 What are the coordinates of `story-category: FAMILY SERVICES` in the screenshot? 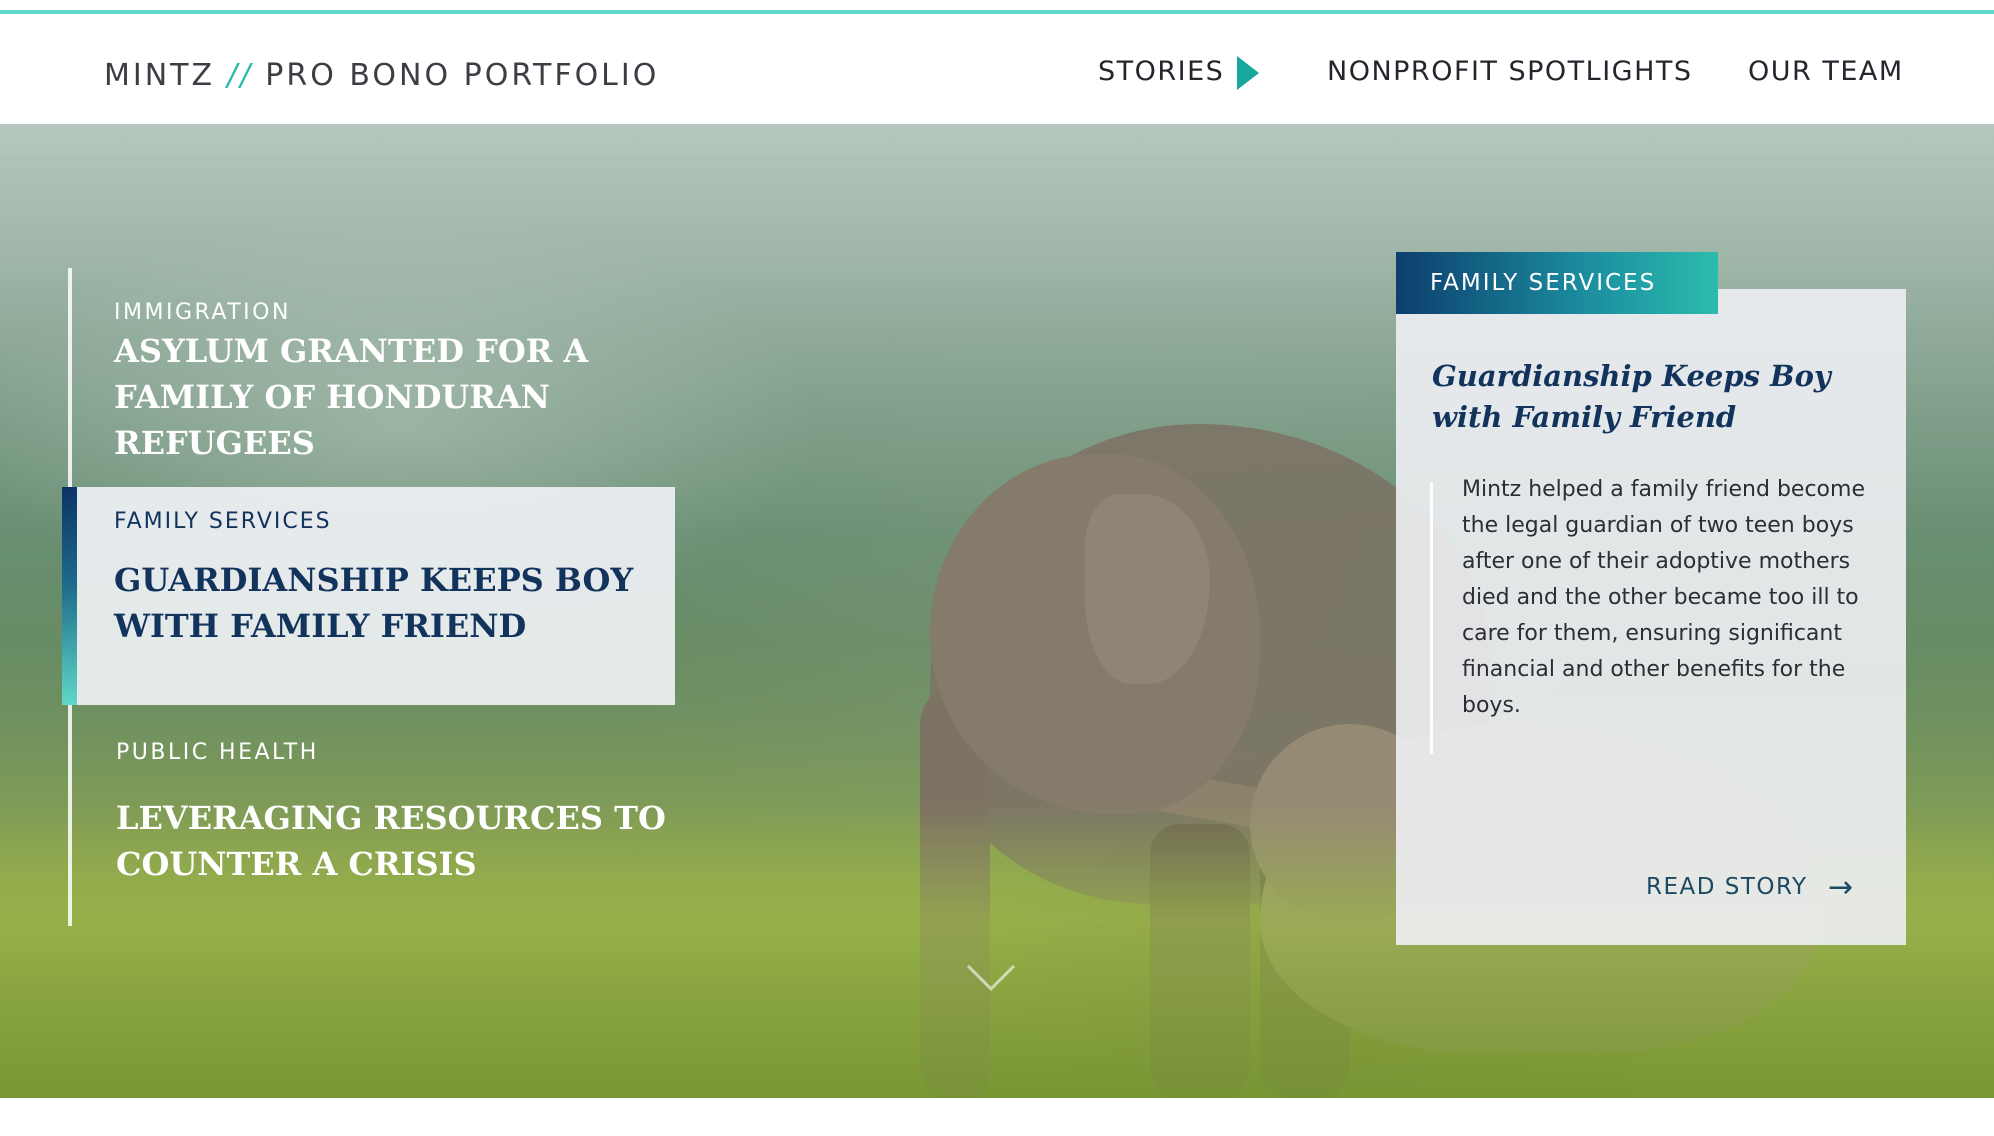 It's located at (223, 521).